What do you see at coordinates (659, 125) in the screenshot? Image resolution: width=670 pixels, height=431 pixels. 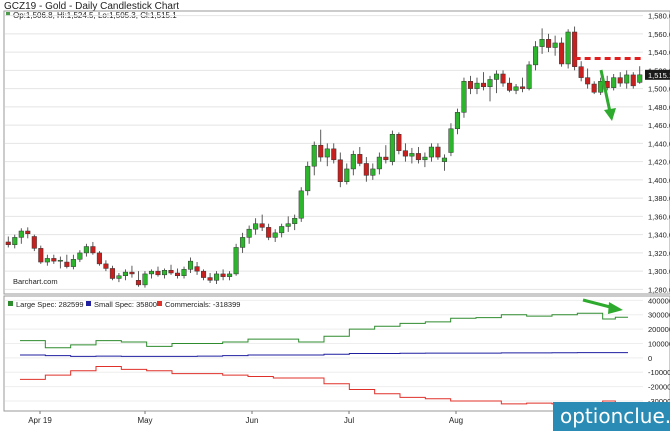 I see `price-y-tick: 1,460.0` at bounding box center [659, 125].